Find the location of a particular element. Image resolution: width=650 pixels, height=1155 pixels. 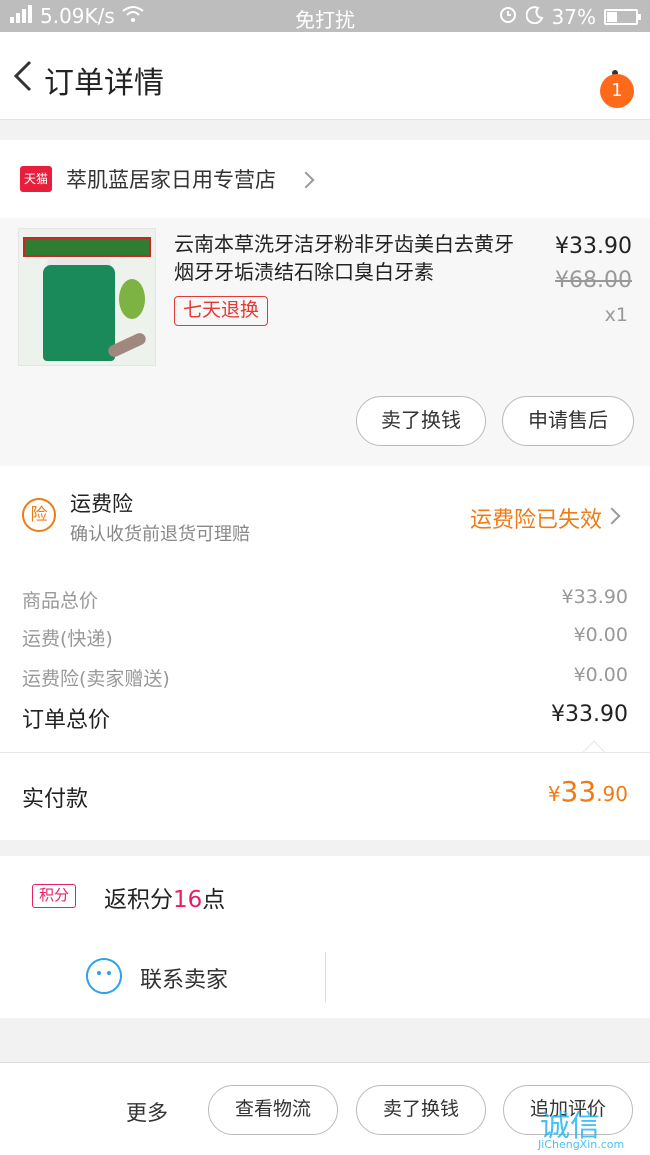

battery-text: 37% is located at coordinates (573, 16).